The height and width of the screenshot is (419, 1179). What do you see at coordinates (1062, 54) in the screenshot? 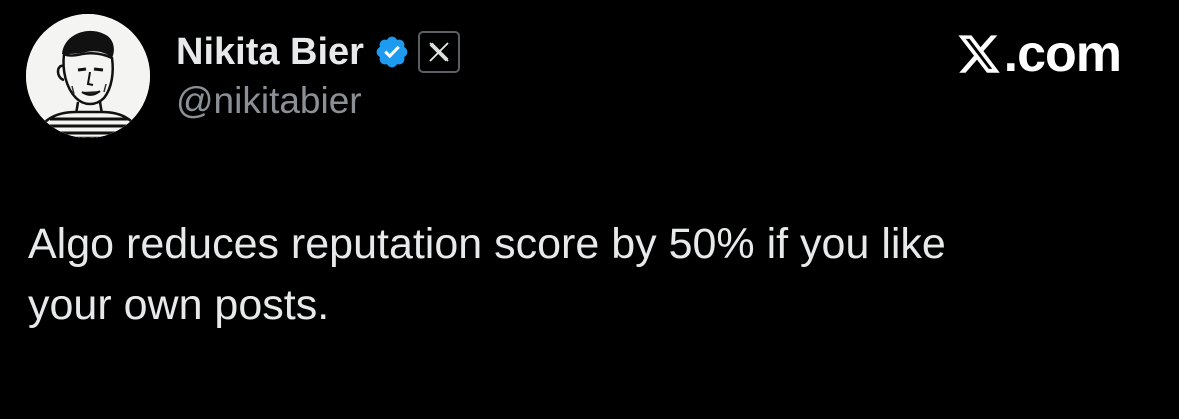
I see `brand-domain-text: .com` at bounding box center [1062, 54].